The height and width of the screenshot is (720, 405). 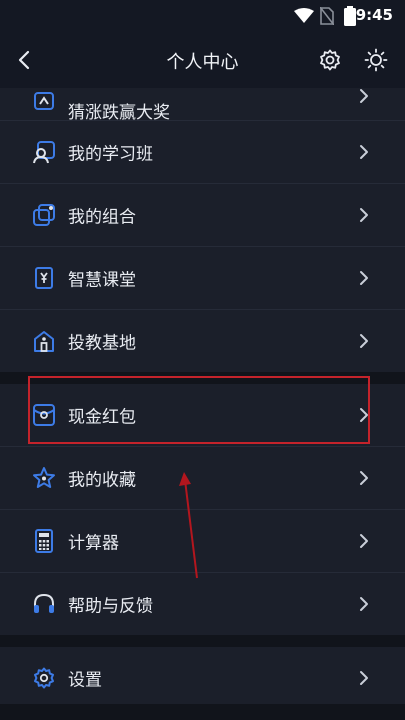 I want to click on study-class-icon, so click(x=44, y=152).